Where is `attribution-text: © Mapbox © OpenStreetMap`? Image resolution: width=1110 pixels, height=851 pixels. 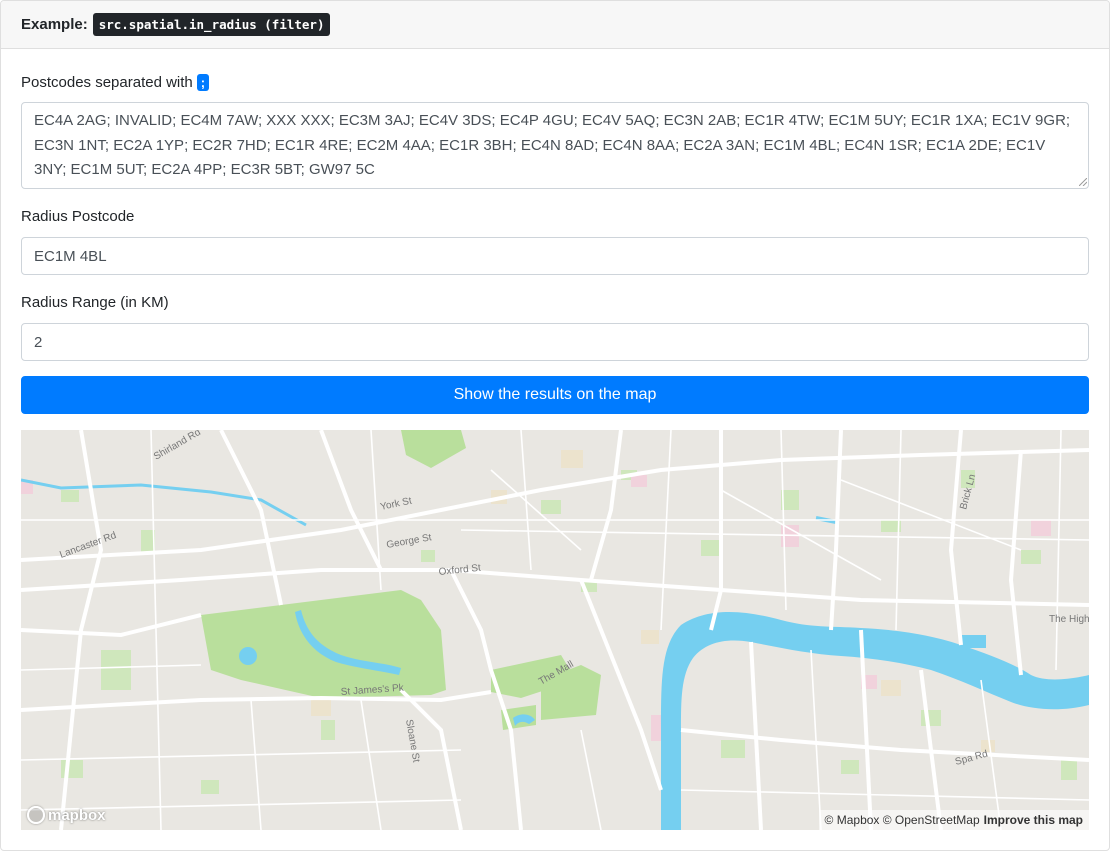
attribution-text: © Mapbox © OpenStreetMap is located at coordinates (902, 820).